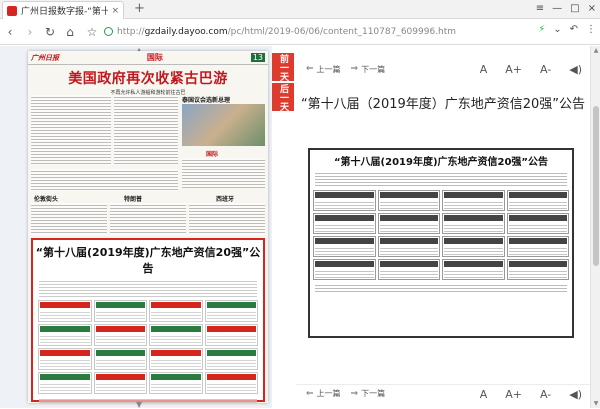  I want to click on arrow-left-icon: ⇐, so click(310, 393).